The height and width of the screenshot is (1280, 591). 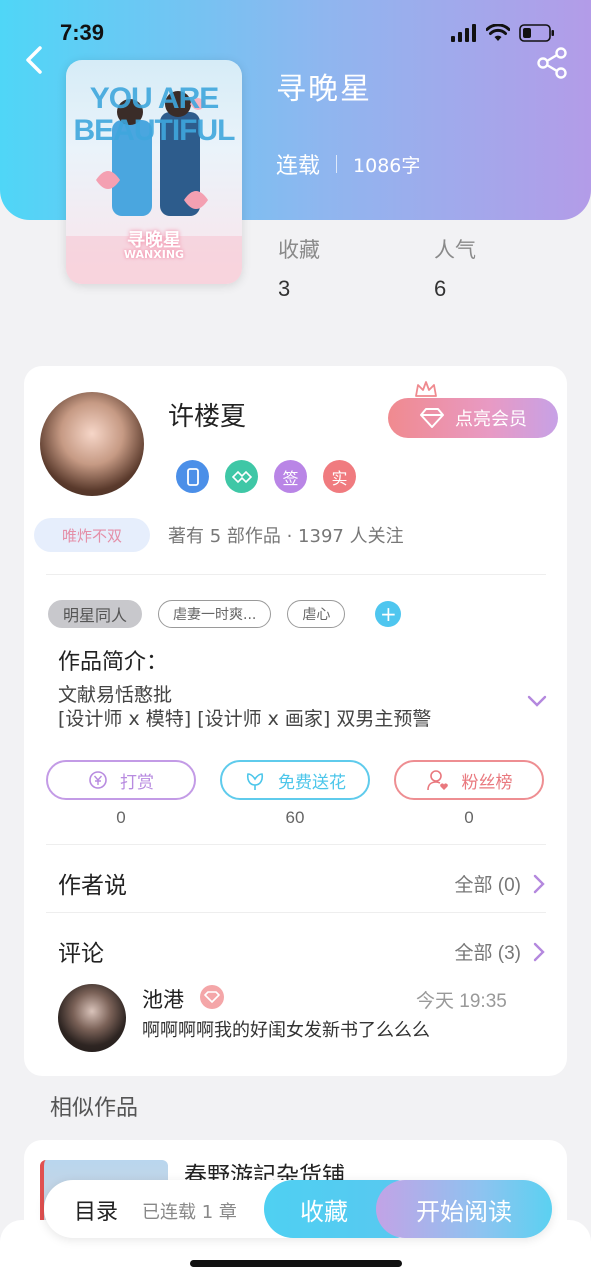 What do you see at coordinates (192, 476) in the screenshot?
I see `phone-badge-icon` at bounding box center [192, 476].